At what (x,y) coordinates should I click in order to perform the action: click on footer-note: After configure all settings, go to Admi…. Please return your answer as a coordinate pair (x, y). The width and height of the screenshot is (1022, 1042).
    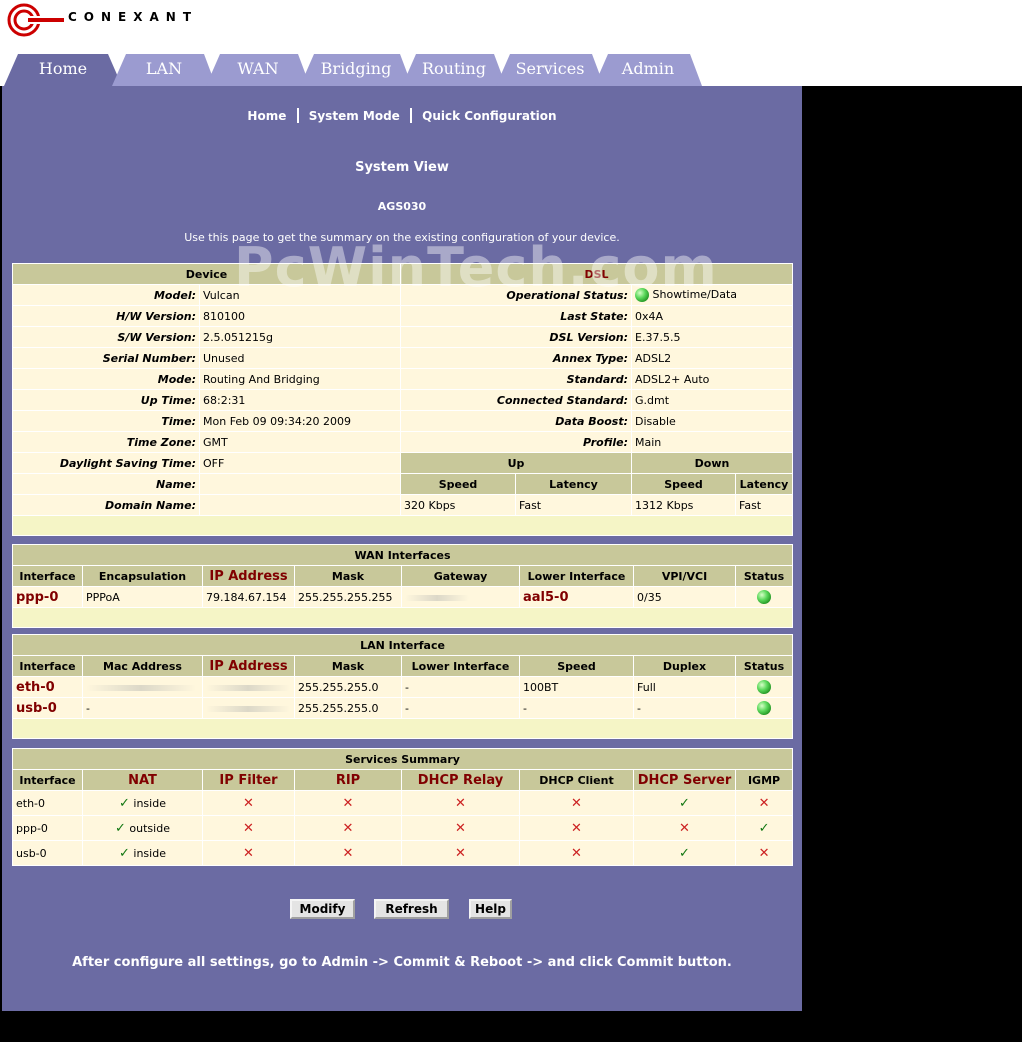
    Looking at the image, I should click on (402, 962).